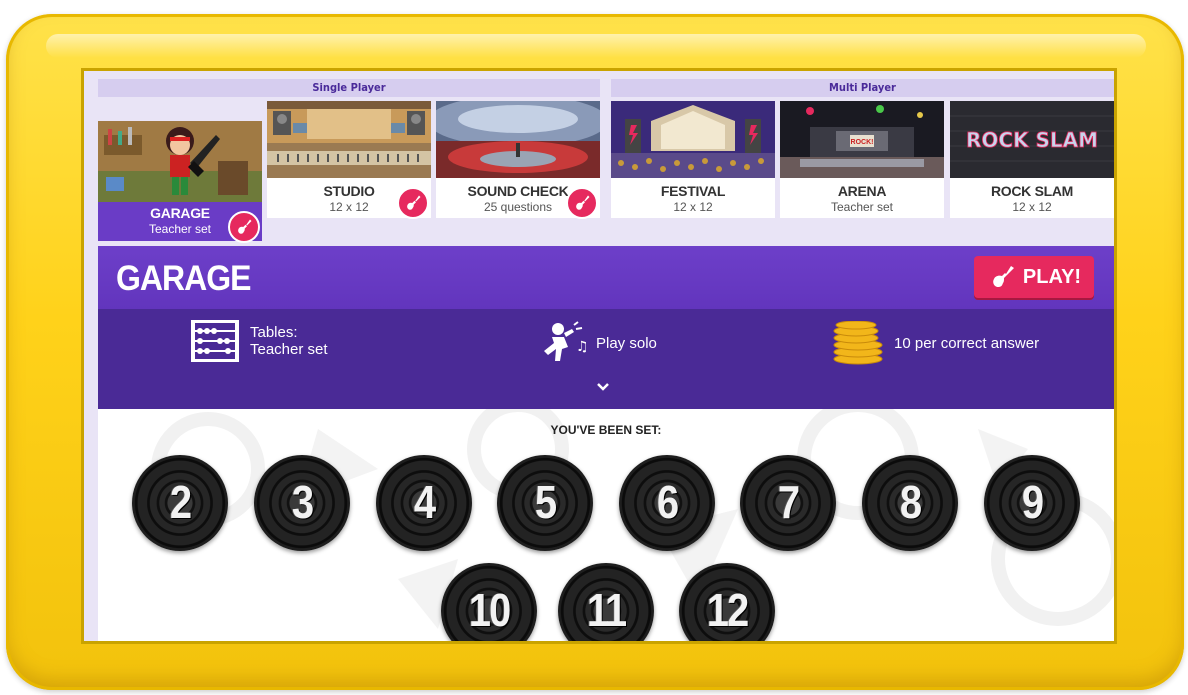 Image resolution: width=1188 pixels, height=695 pixels. I want to click on rock-slam-thumbnail: ROCK SLAM, so click(1032, 139).